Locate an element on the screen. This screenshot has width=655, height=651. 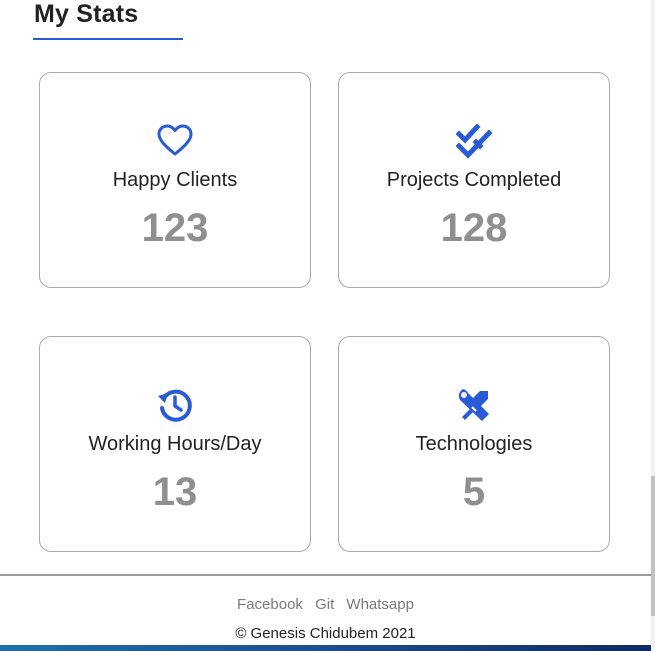
tools-icon is located at coordinates (474, 405).